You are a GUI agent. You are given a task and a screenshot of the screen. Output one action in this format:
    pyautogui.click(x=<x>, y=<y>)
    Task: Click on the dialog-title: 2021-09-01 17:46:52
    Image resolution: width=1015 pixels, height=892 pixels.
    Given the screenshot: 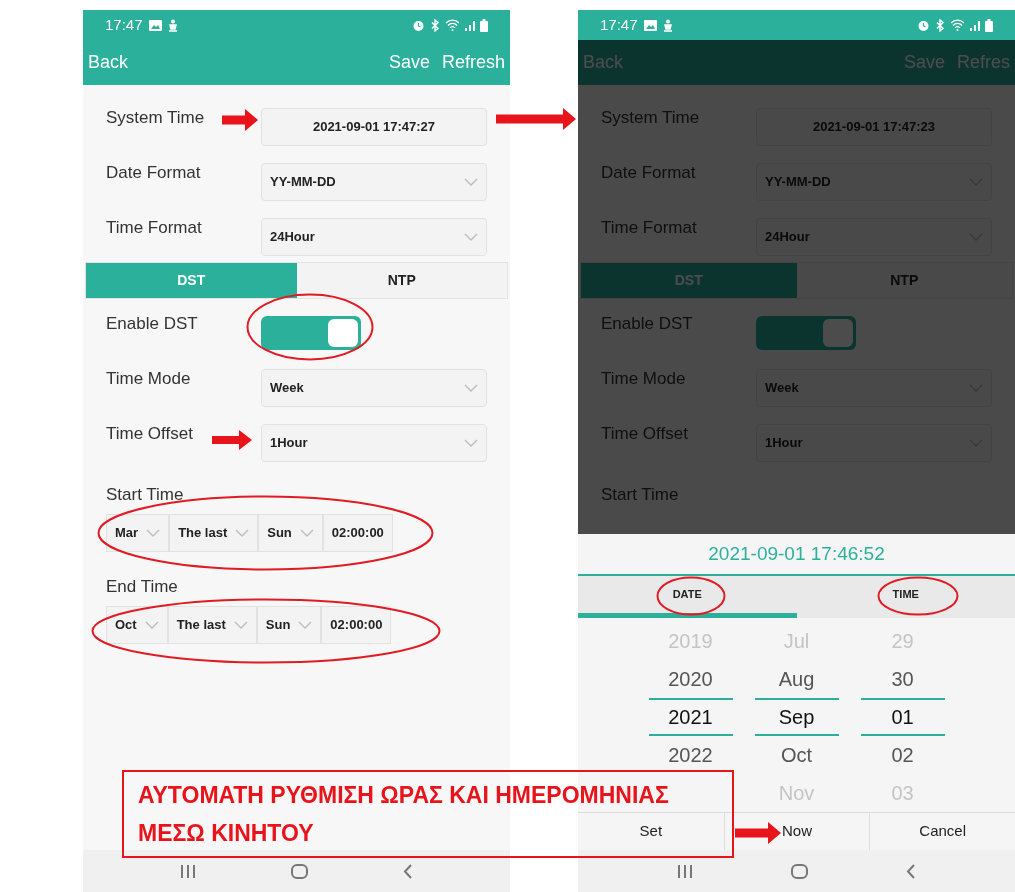 What is the action you would take?
    pyautogui.click(x=796, y=553)
    